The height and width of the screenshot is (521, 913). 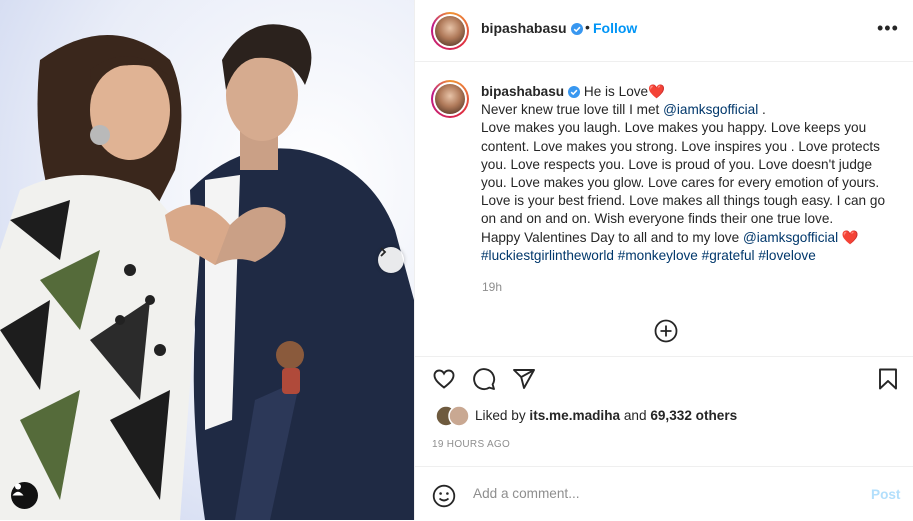 I want to click on liker-username: its.me.madiha, so click(x=574, y=415).